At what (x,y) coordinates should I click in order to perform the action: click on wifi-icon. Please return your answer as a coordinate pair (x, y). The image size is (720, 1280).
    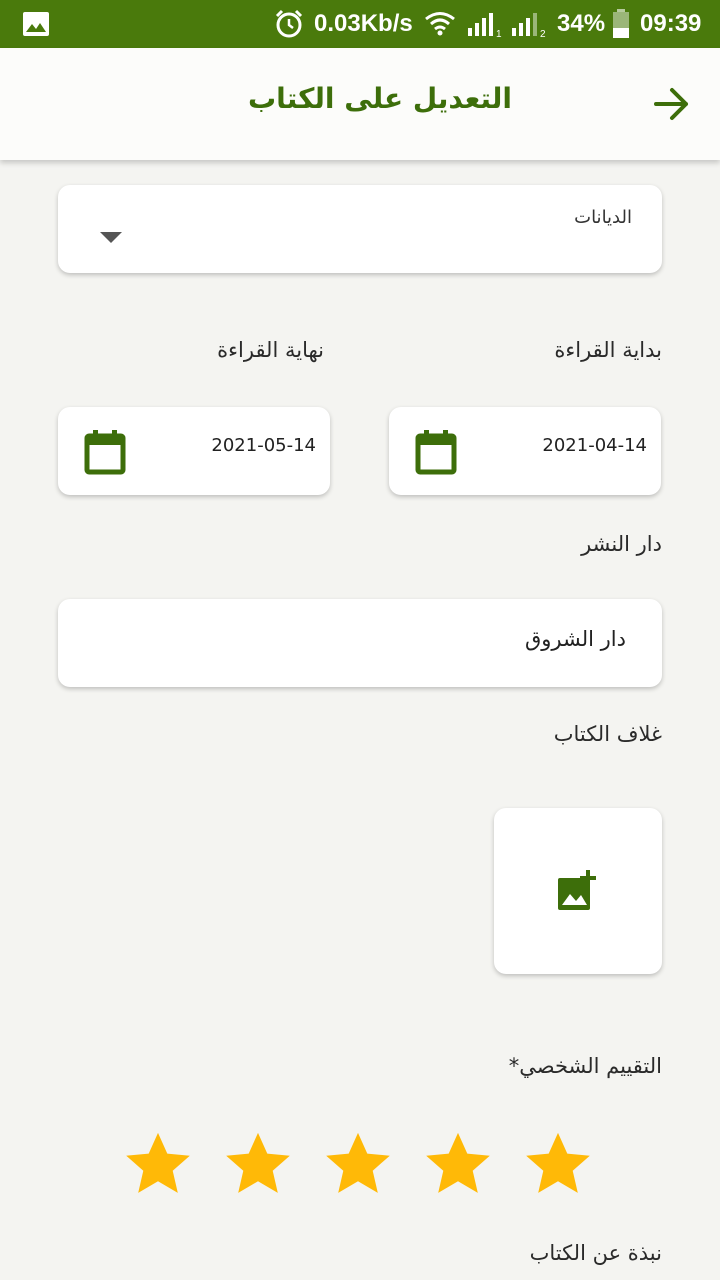
    Looking at the image, I should click on (440, 26).